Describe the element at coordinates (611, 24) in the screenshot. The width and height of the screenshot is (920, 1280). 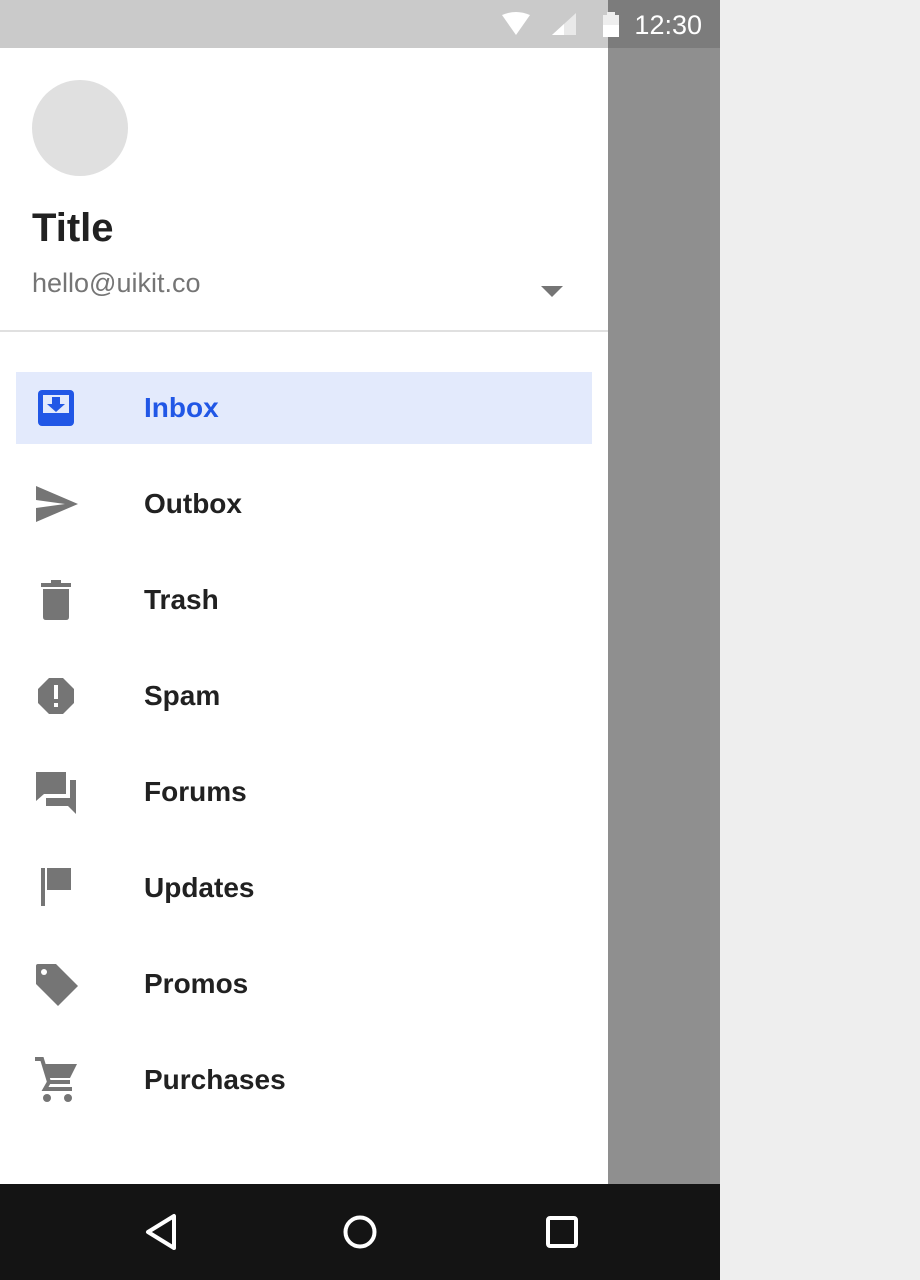
I see `battery-icon` at that location.